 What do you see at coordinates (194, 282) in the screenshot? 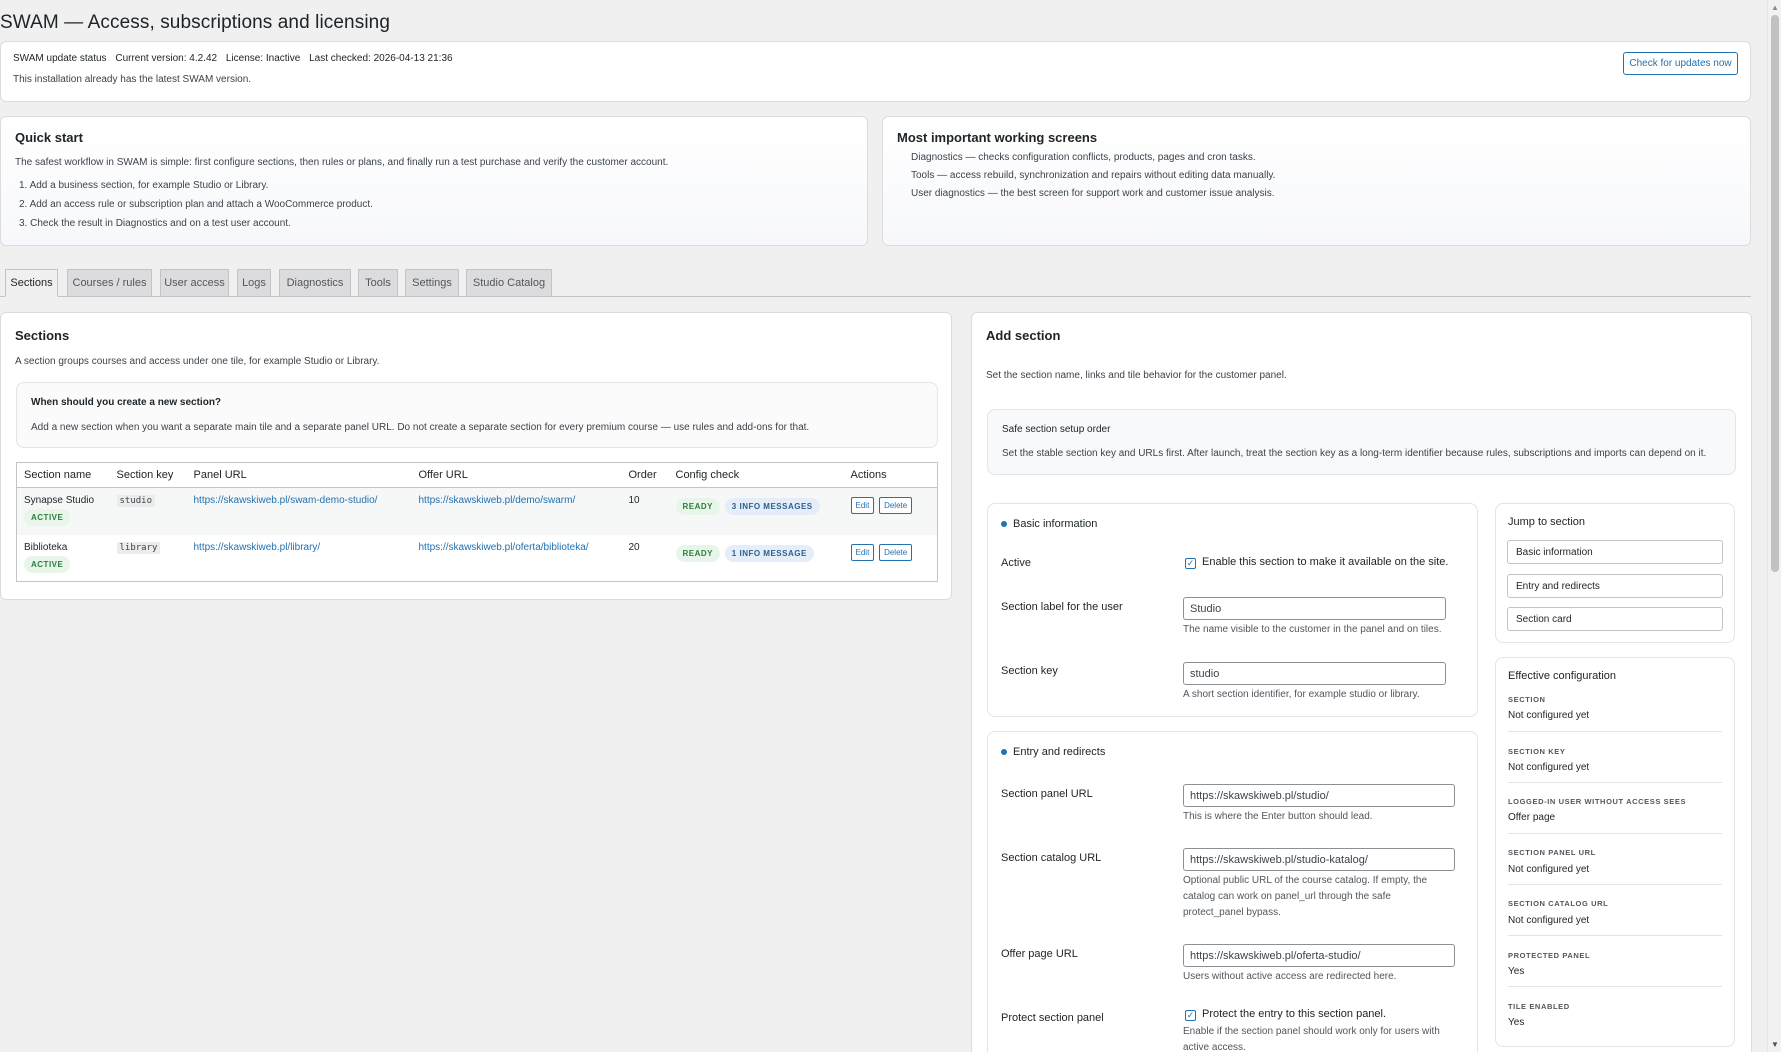
I see `tab-user-access: User access` at bounding box center [194, 282].